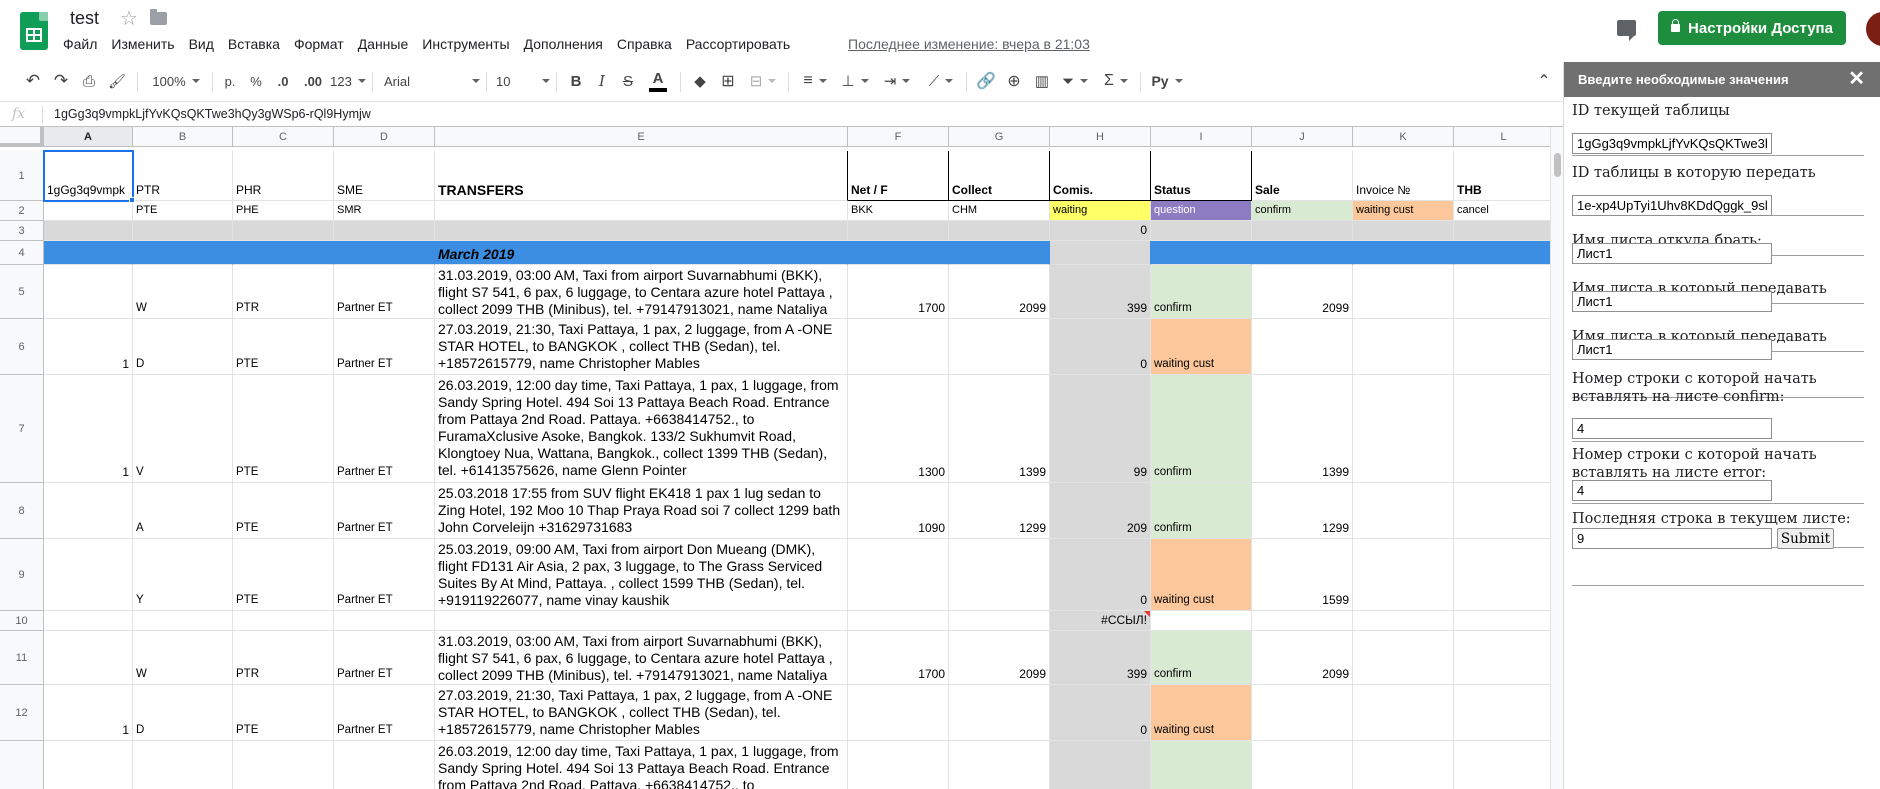  What do you see at coordinates (641, 176) in the screenshot?
I see `cell-e1: TRANSFERS` at bounding box center [641, 176].